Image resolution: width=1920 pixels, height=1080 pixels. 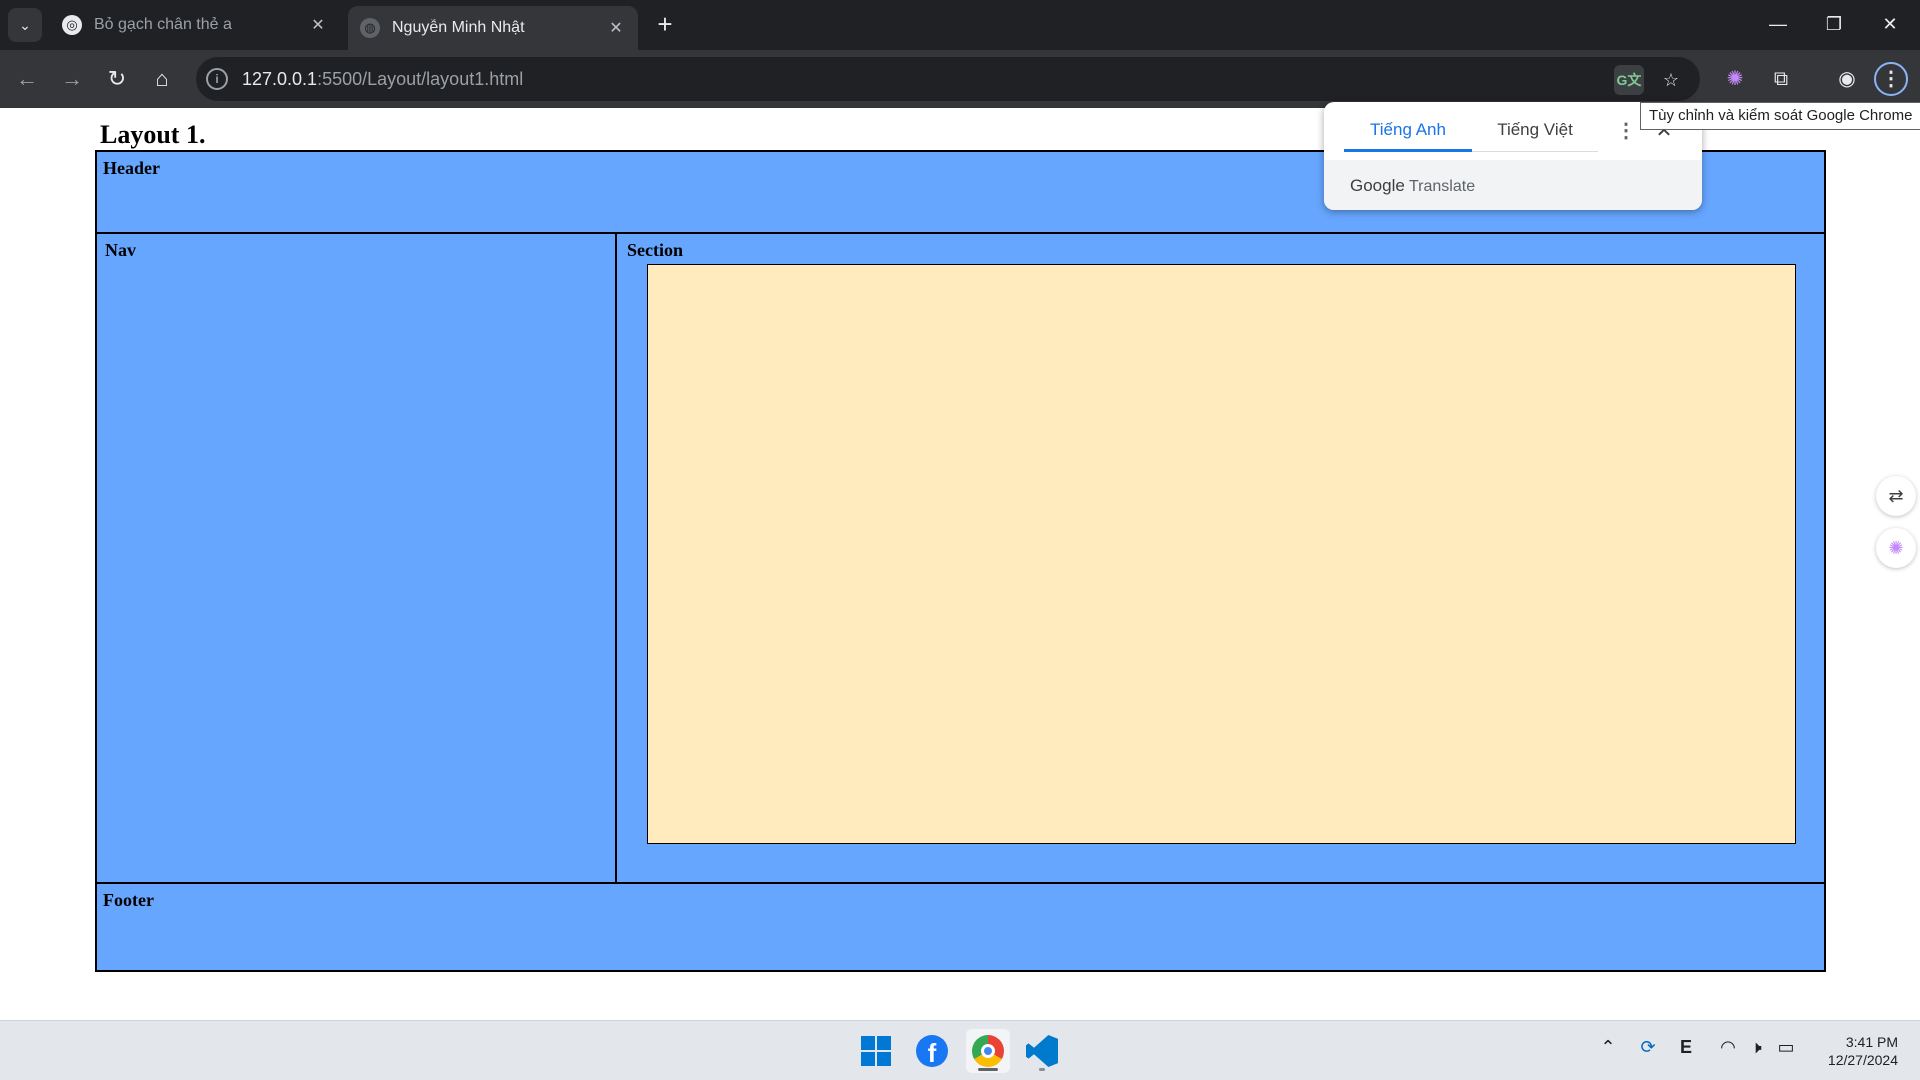 What do you see at coordinates (1042, 1069) in the screenshot?
I see `running-indicator` at bounding box center [1042, 1069].